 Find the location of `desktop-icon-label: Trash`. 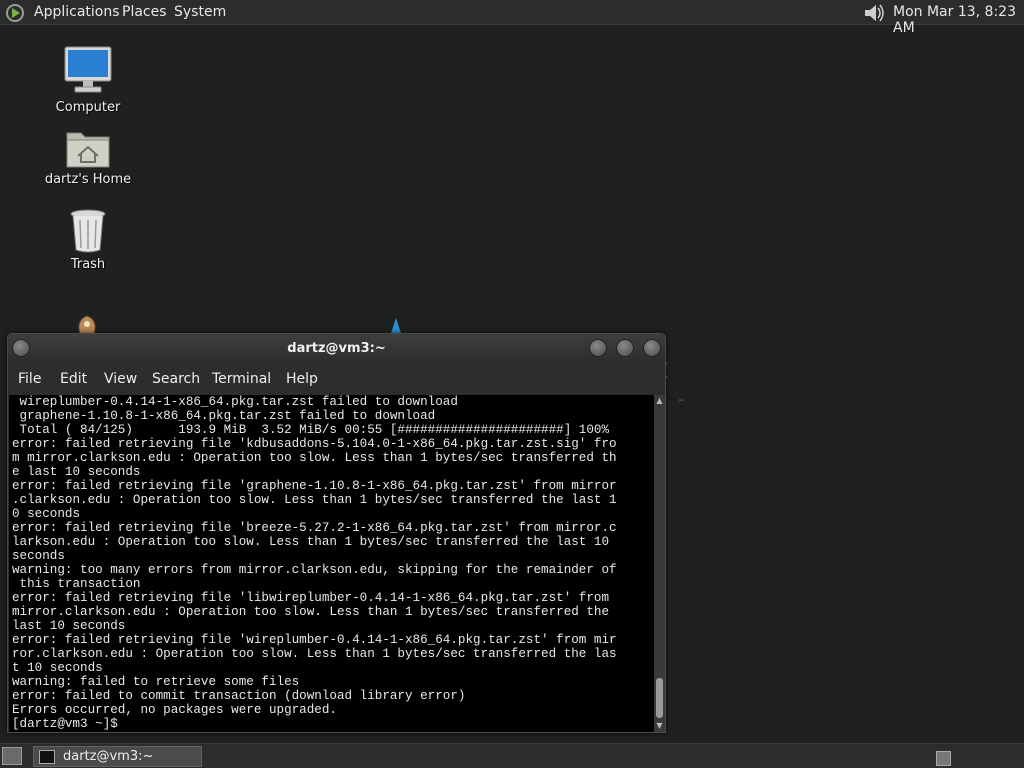

desktop-icon-label: Trash is located at coordinates (88, 264).